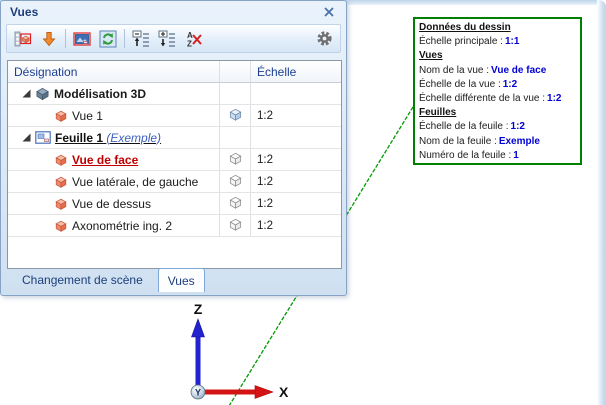 The height and width of the screenshot is (405, 606). I want to click on collapse-all-icon, so click(141, 38).